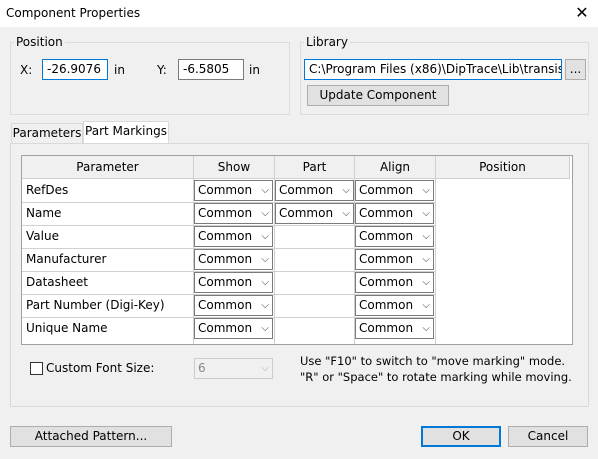 The image size is (598, 459). Describe the element at coordinates (211, 69) in the screenshot. I see `y-input: -6.5805` at that location.